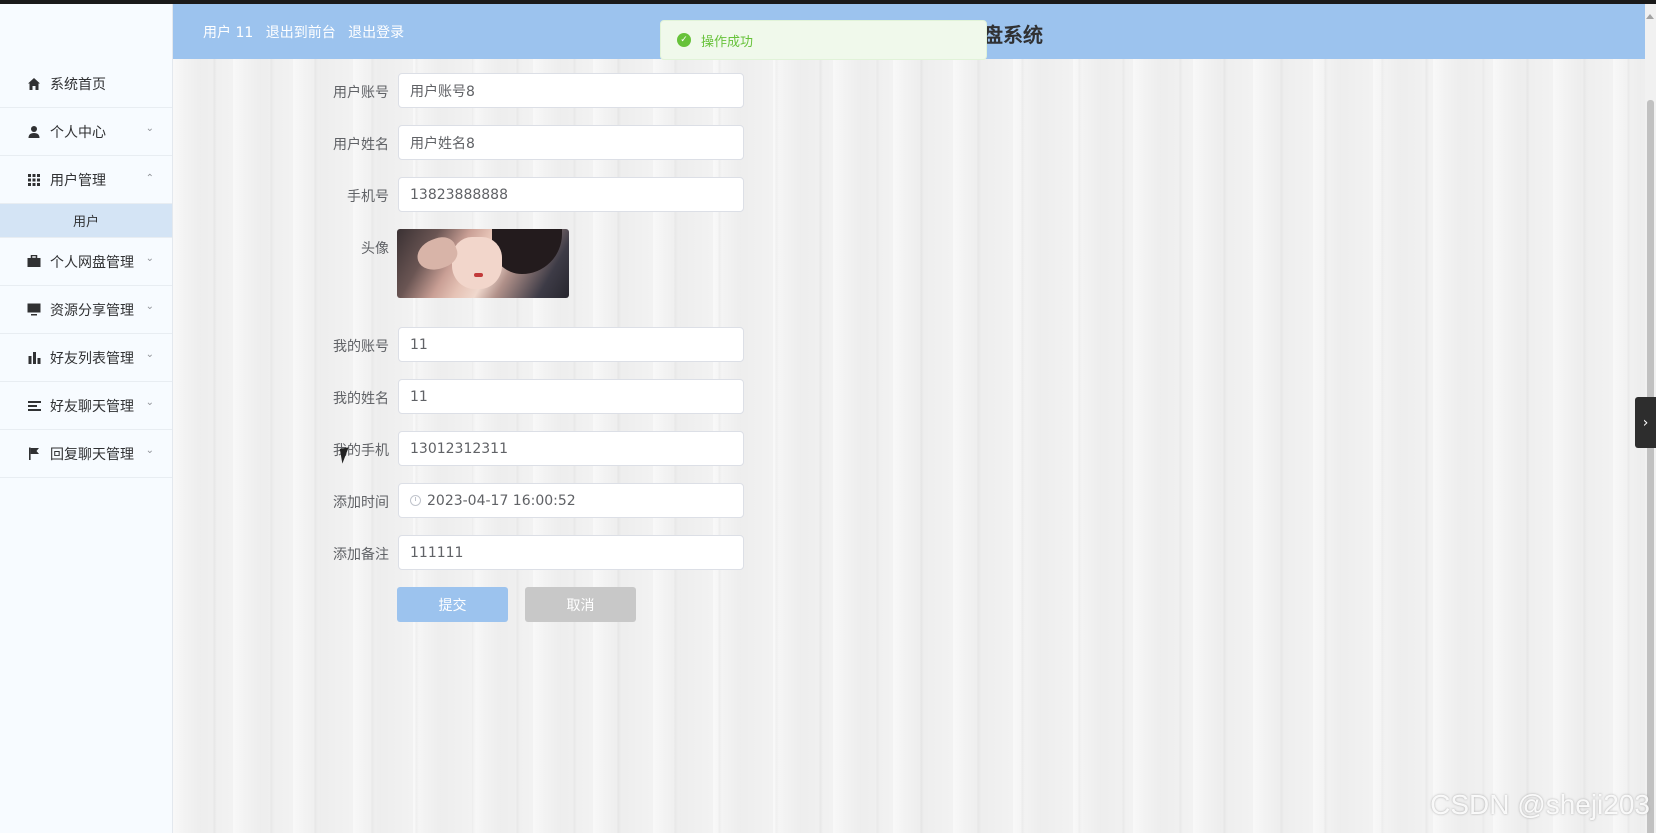  I want to click on form-row-add-time: 添加时间 2023-04-17 16:00:52, so click(525, 501).